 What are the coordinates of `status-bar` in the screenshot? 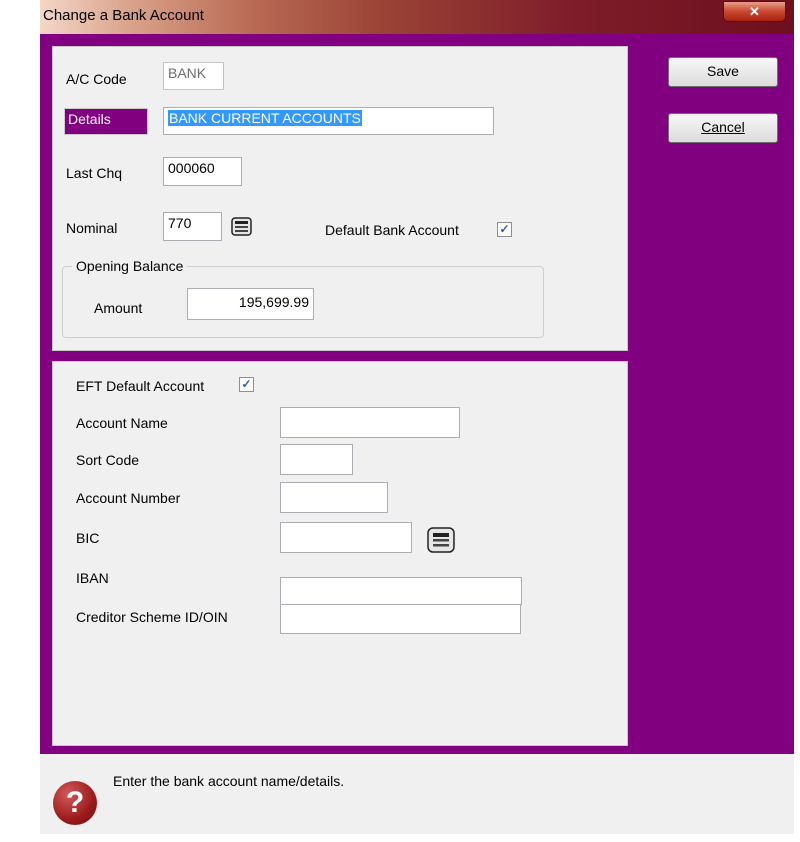 It's located at (417, 794).